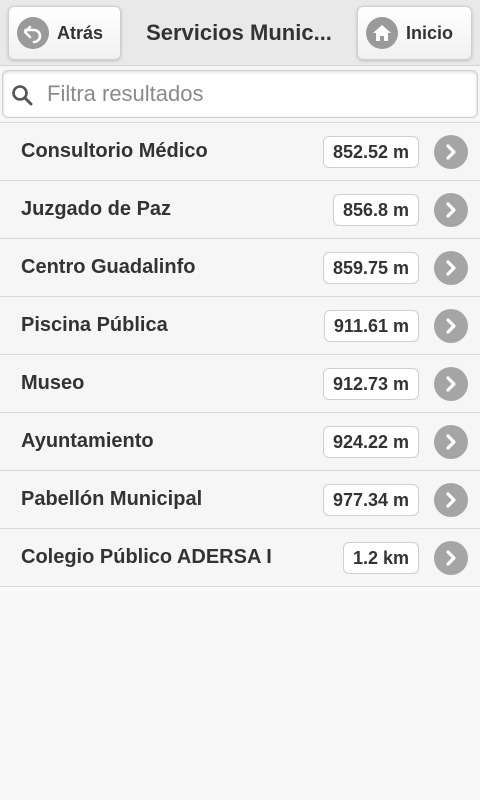  I want to click on list-item: Centro Guadalinfo 859.75 m, so click(240, 268).